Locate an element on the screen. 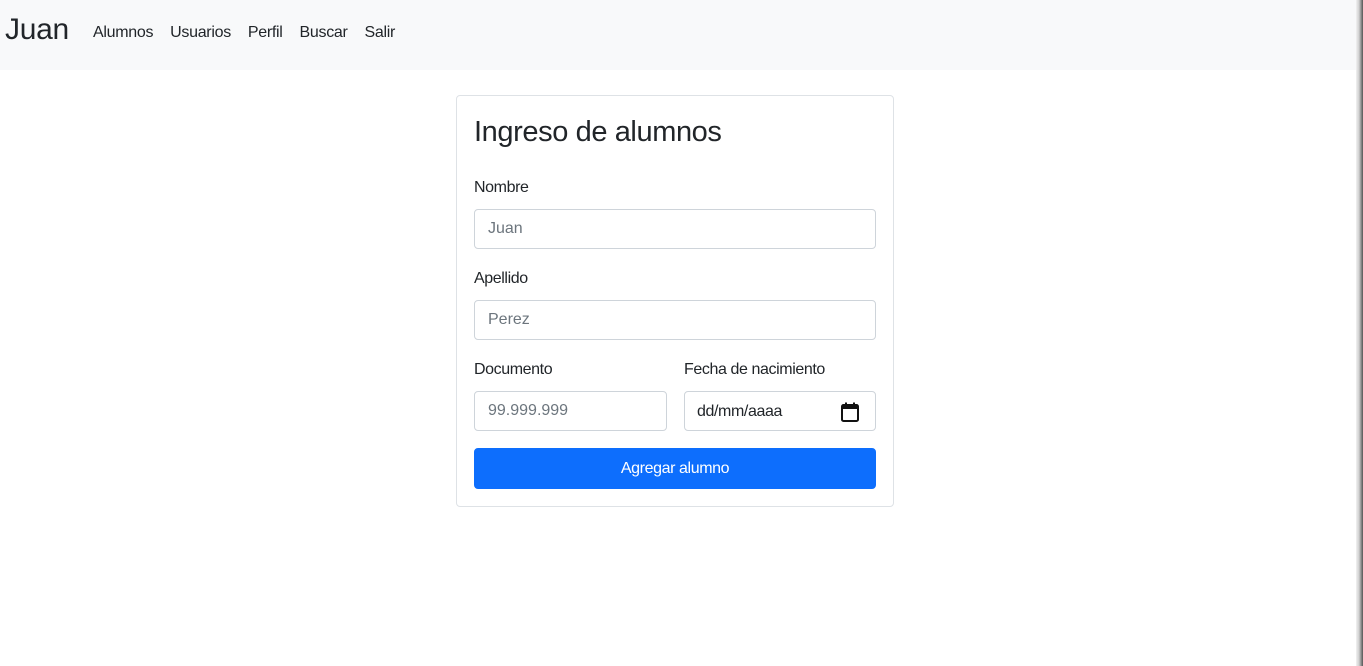 Image resolution: width=1363 pixels, height=666 pixels. fecha-nacimiento-input: dd/mm/aaaa is located at coordinates (780, 411).